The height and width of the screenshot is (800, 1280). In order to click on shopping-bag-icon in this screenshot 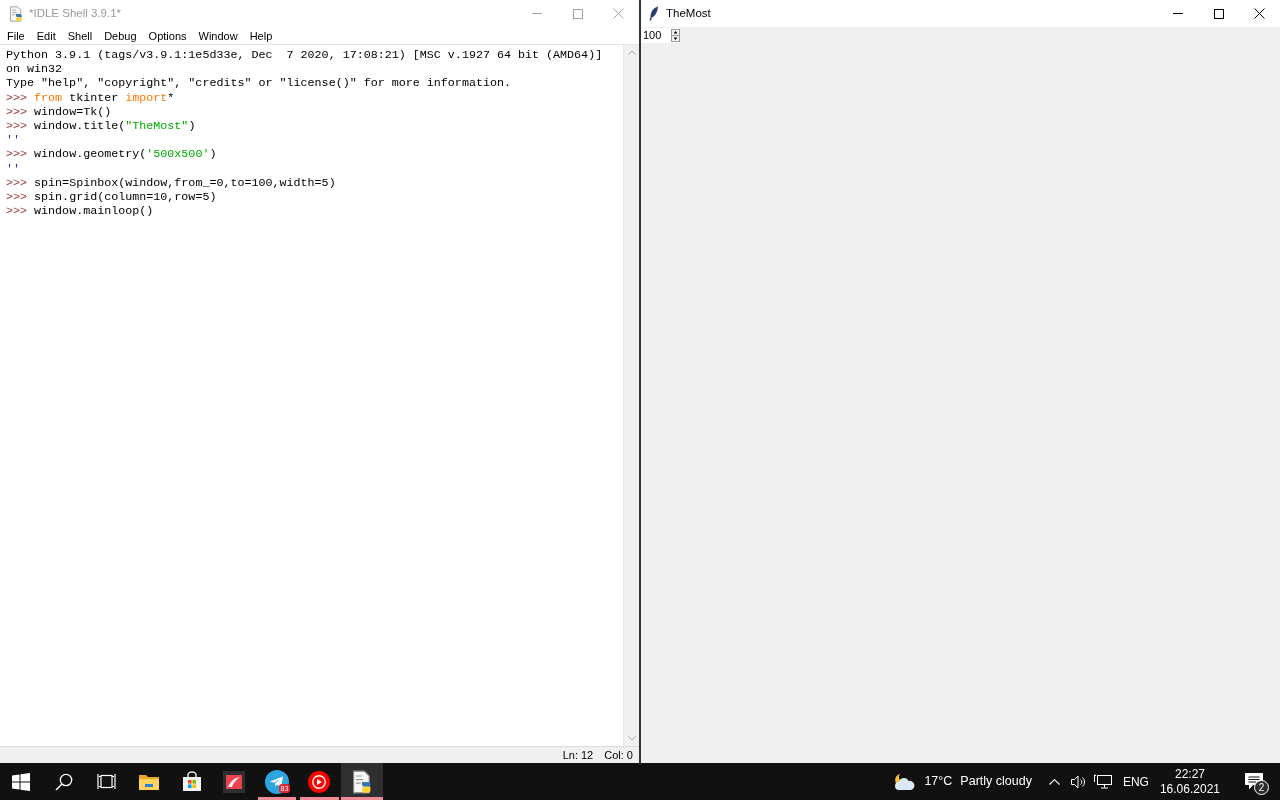, I will do `click(191, 781)`.